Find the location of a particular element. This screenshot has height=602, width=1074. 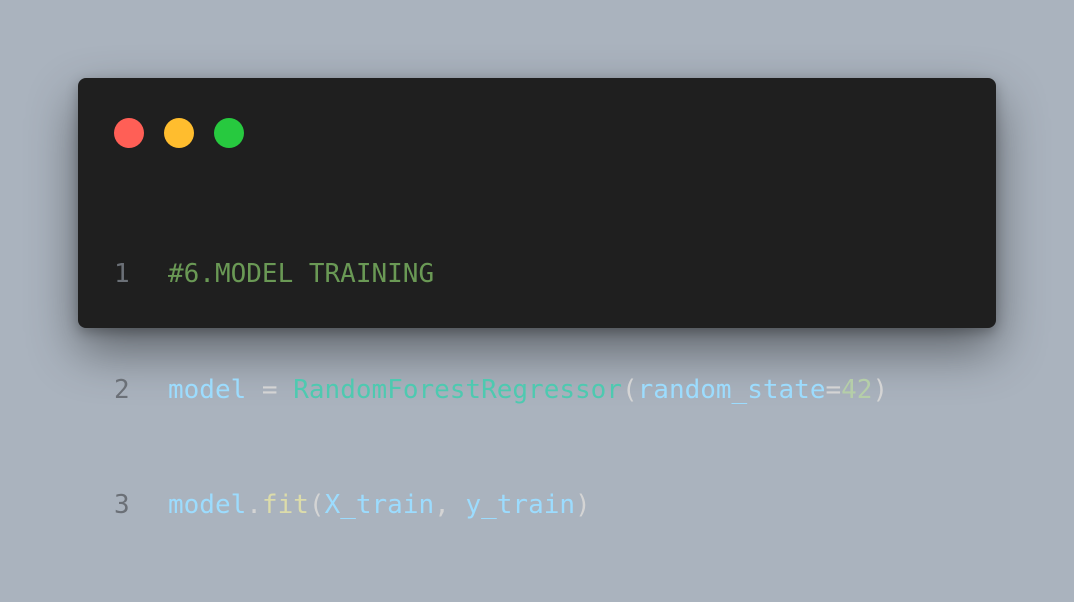

code-token: . is located at coordinates (254, 505).